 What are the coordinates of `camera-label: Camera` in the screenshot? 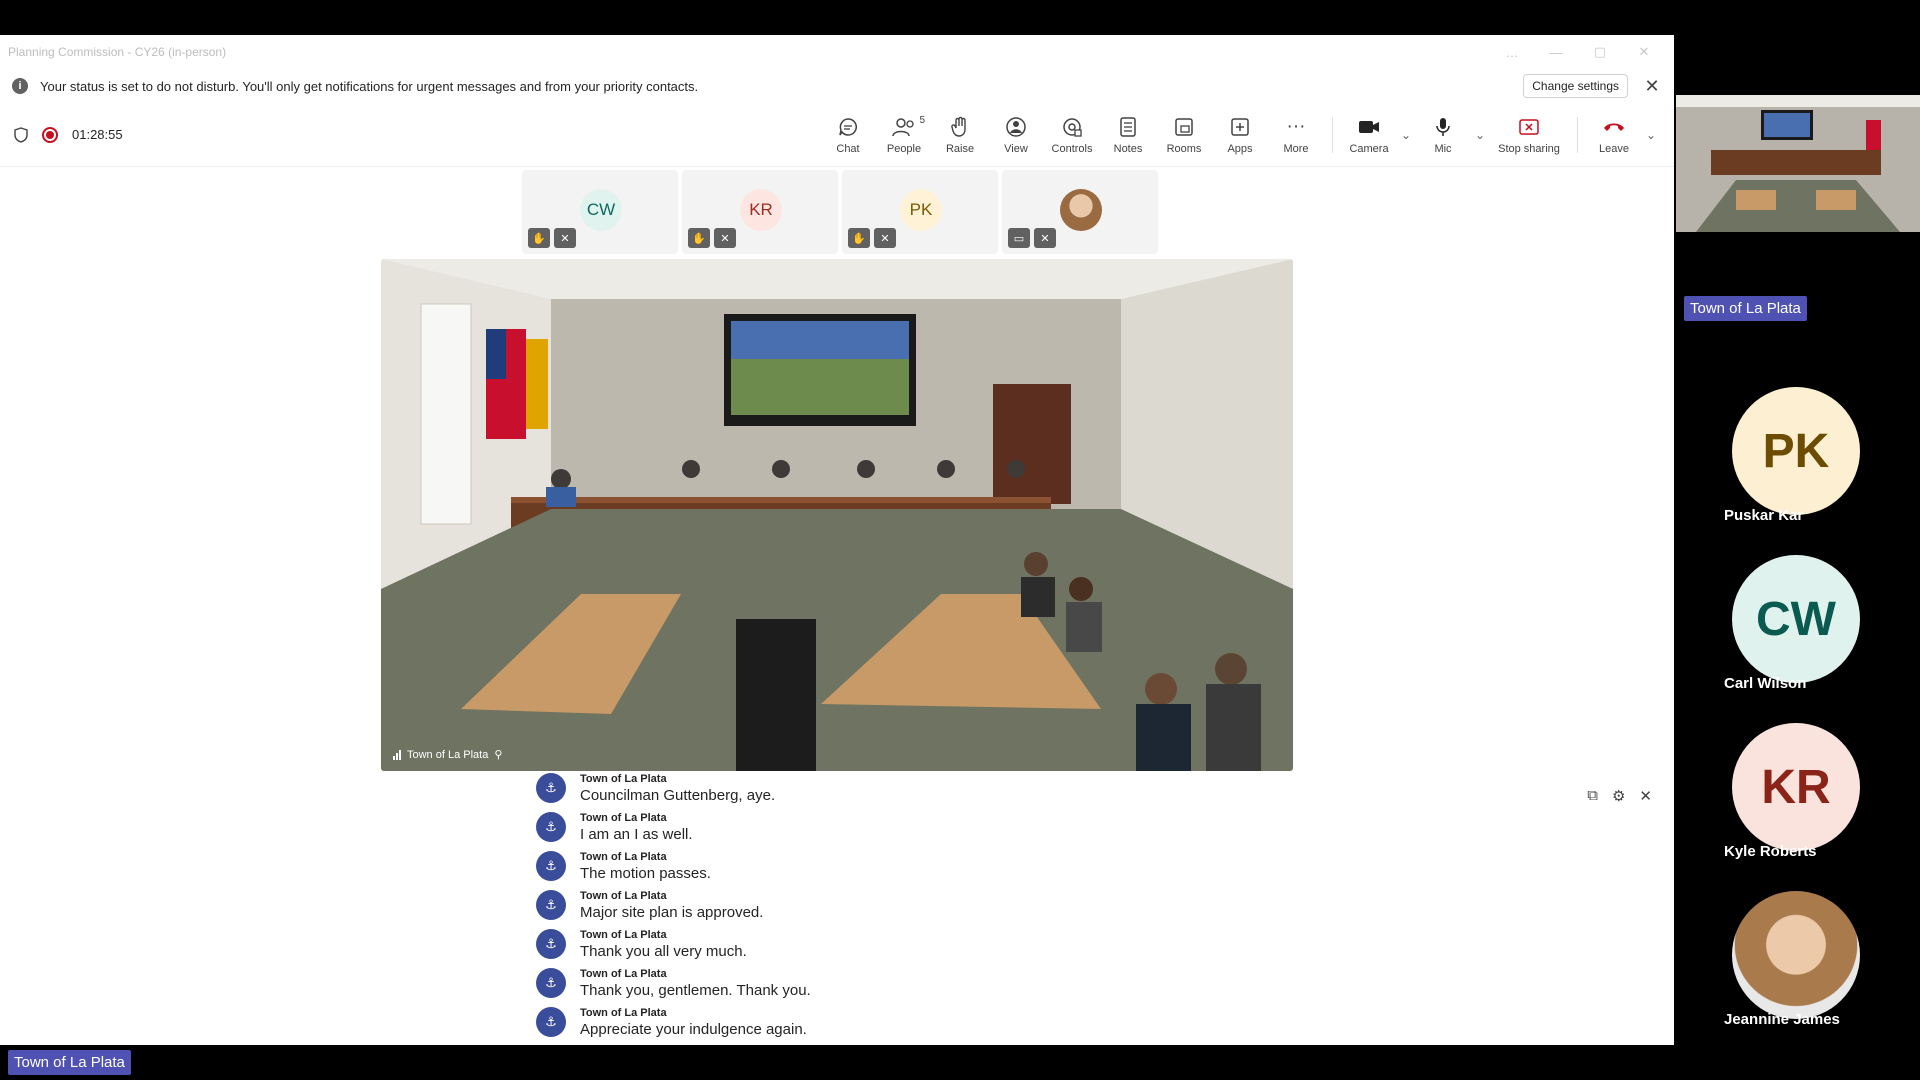 It's located at (1369, 148).